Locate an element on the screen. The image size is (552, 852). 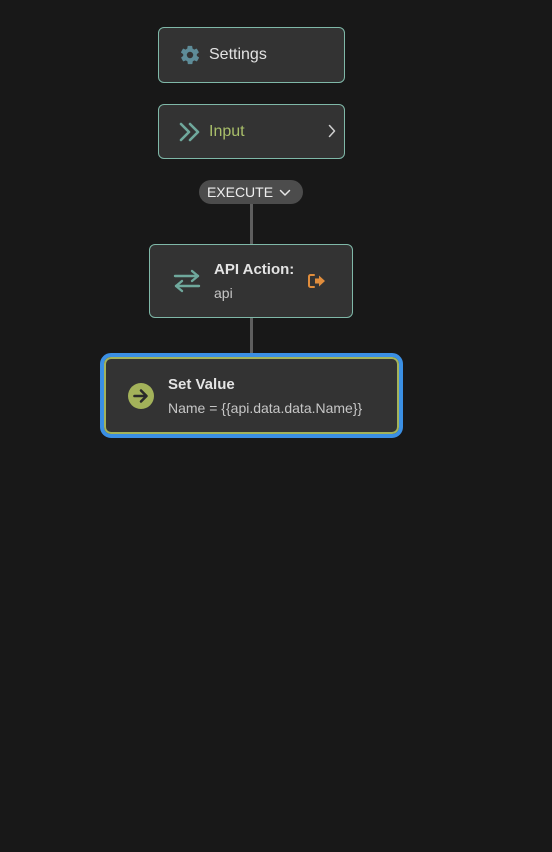
execute-pill: EXECUTE is located at coordinates (251, 192).